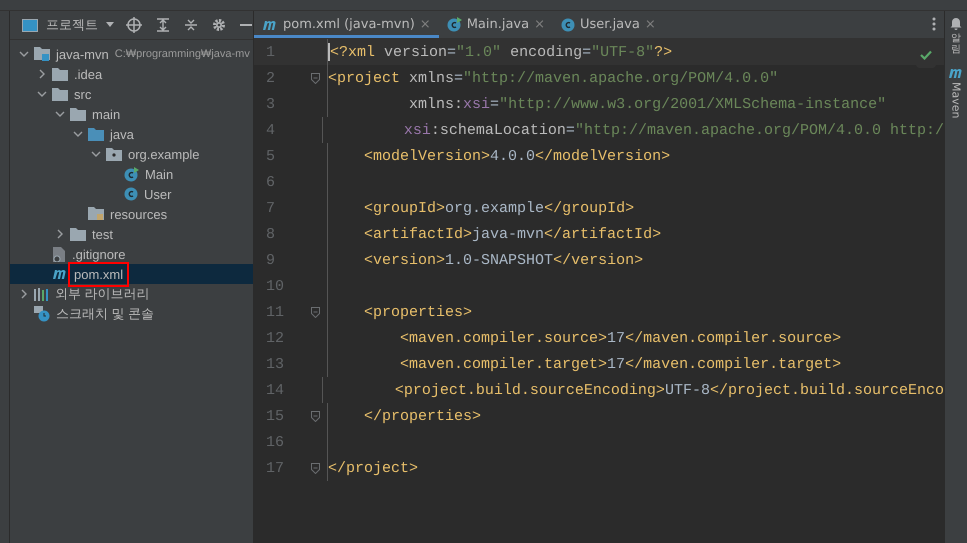  What do you see at coordinates (620, 338) in the screenshot?
I see `code-line: <maven.compiler.source>17</maven.compiler.source>` at bounding box center [620, 338].